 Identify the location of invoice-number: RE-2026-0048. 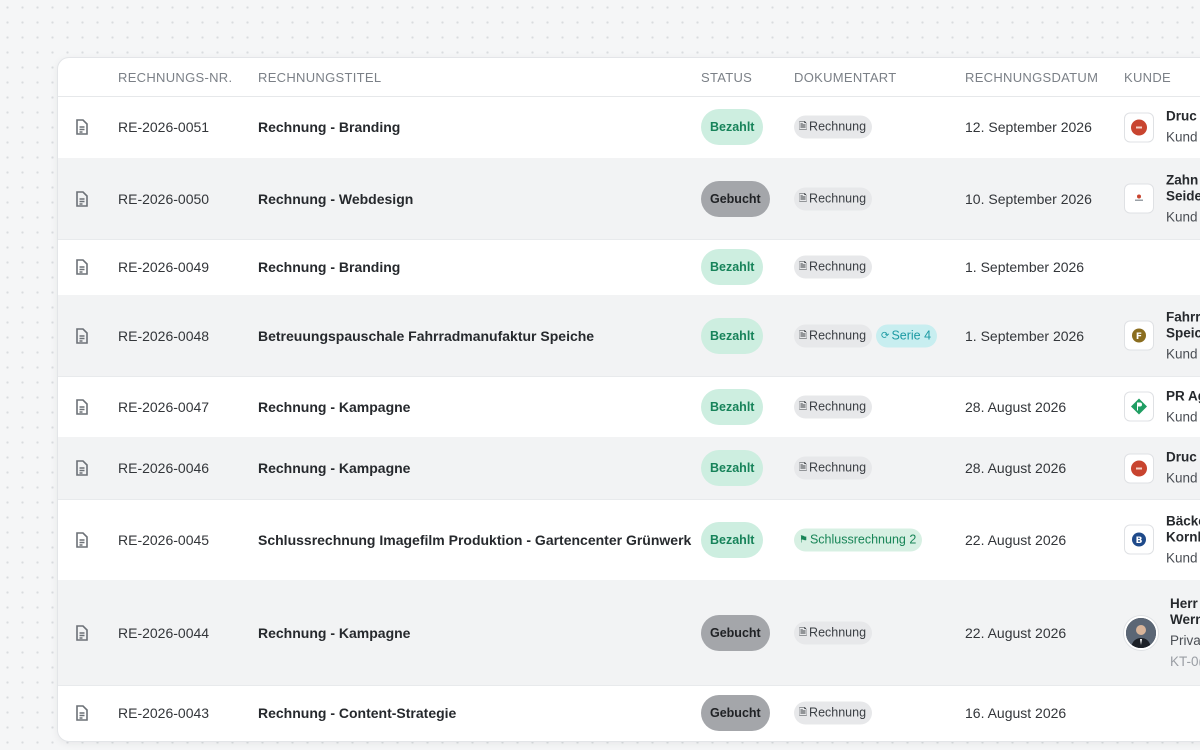
(164, 335).